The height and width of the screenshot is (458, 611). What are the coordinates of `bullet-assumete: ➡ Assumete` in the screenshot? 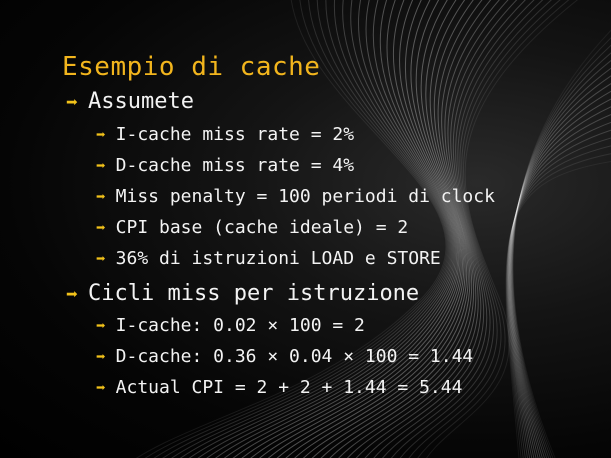 It's located at (130, 101).